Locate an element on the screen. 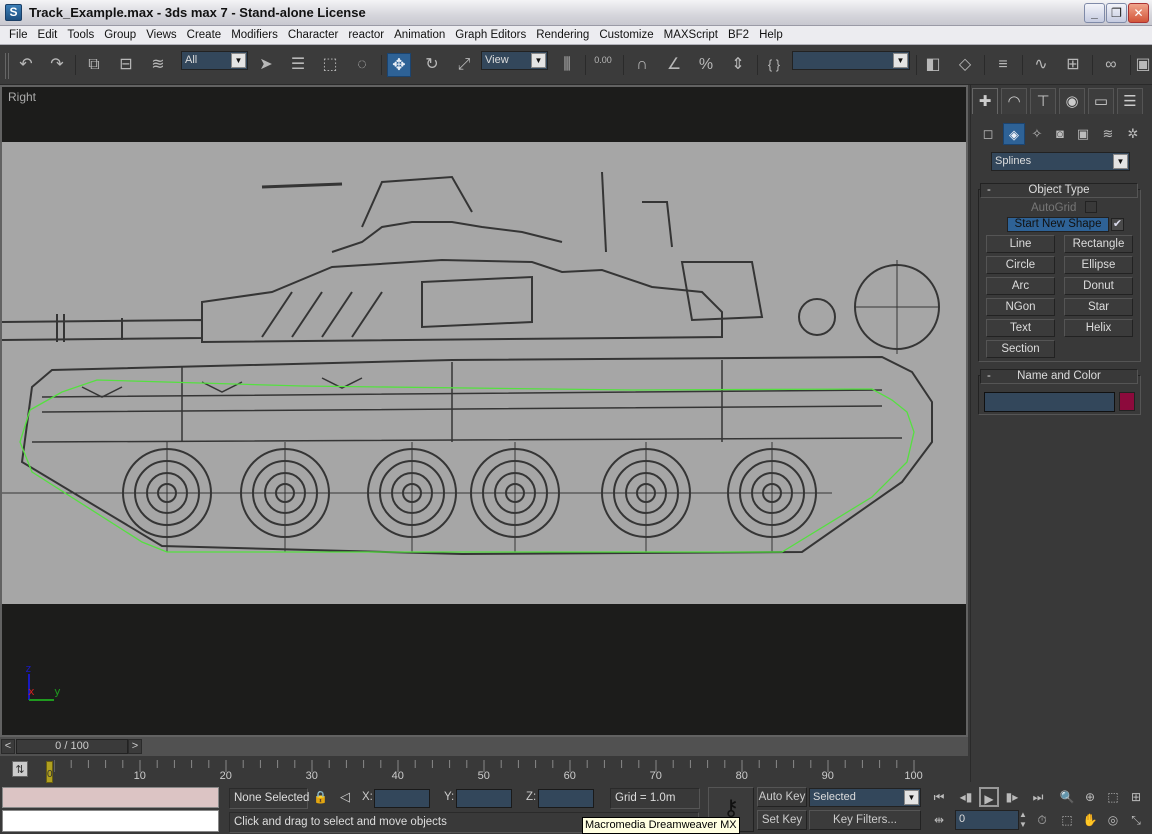 The image size is (1152, 834). start-new-shape-button: Start New Shape is located at coordinates (1058, 224).